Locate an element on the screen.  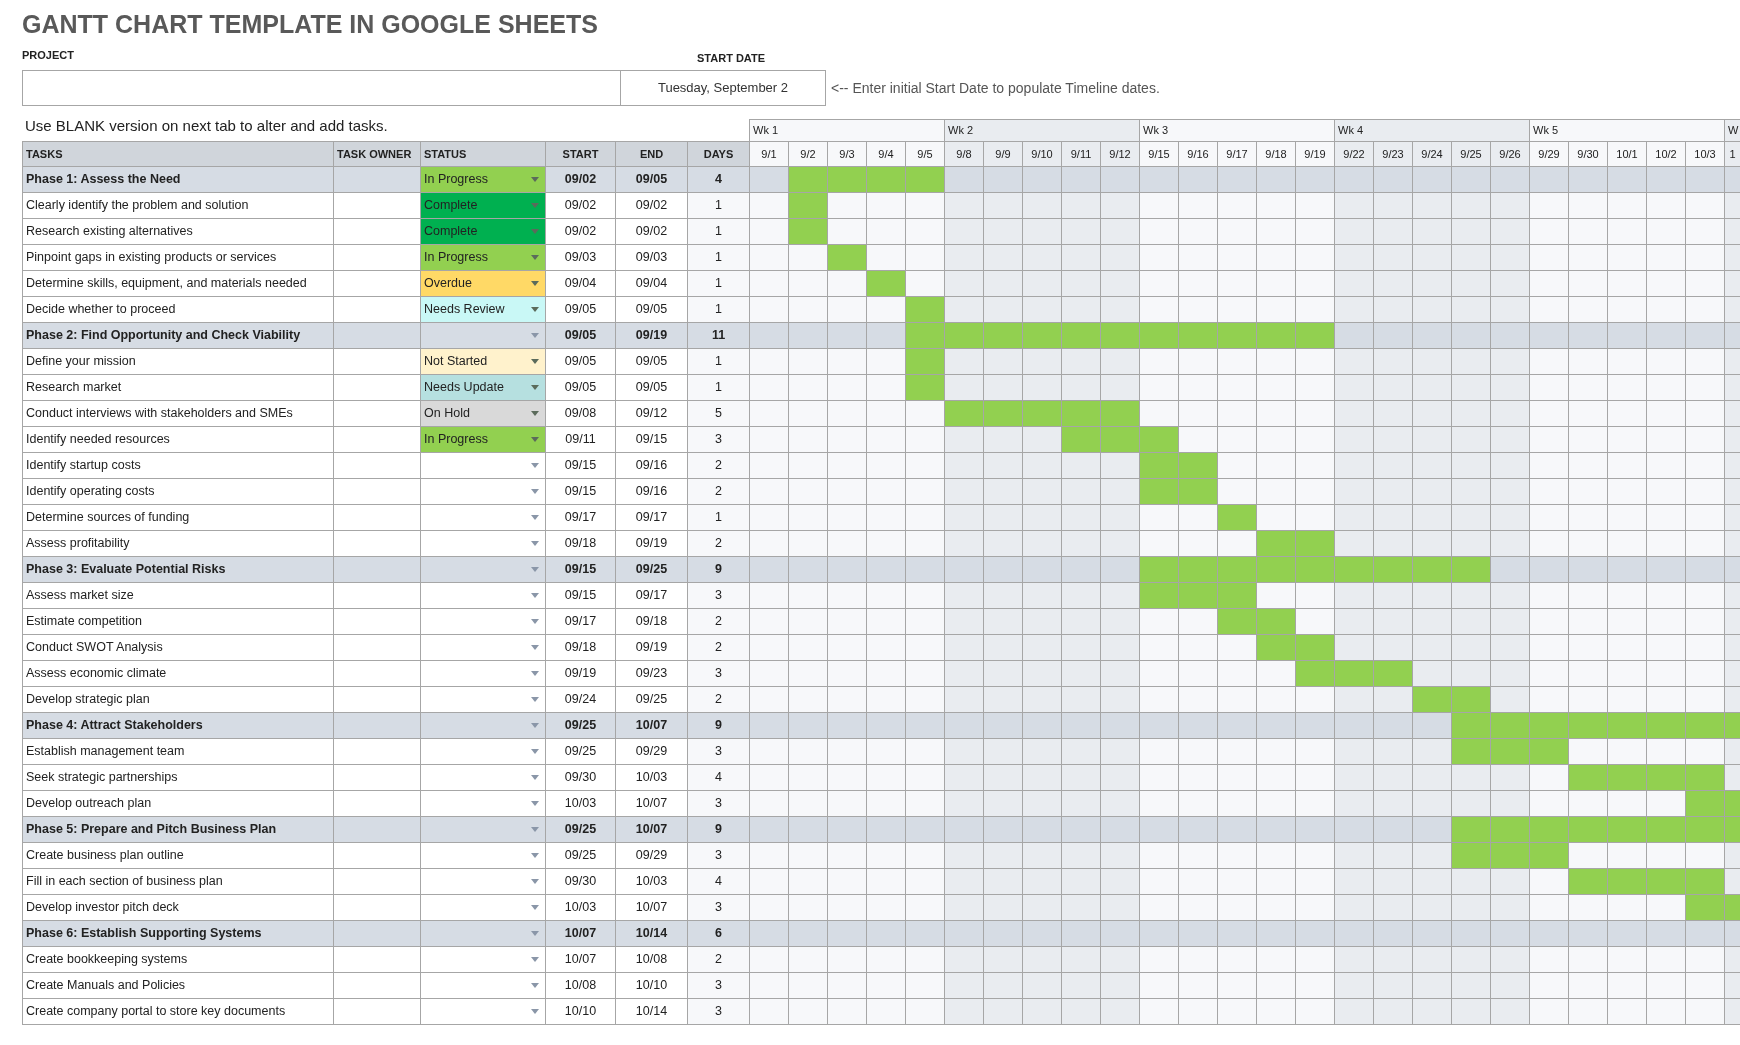
week-header: Wk 2 is located at coordinates (1041, 130).